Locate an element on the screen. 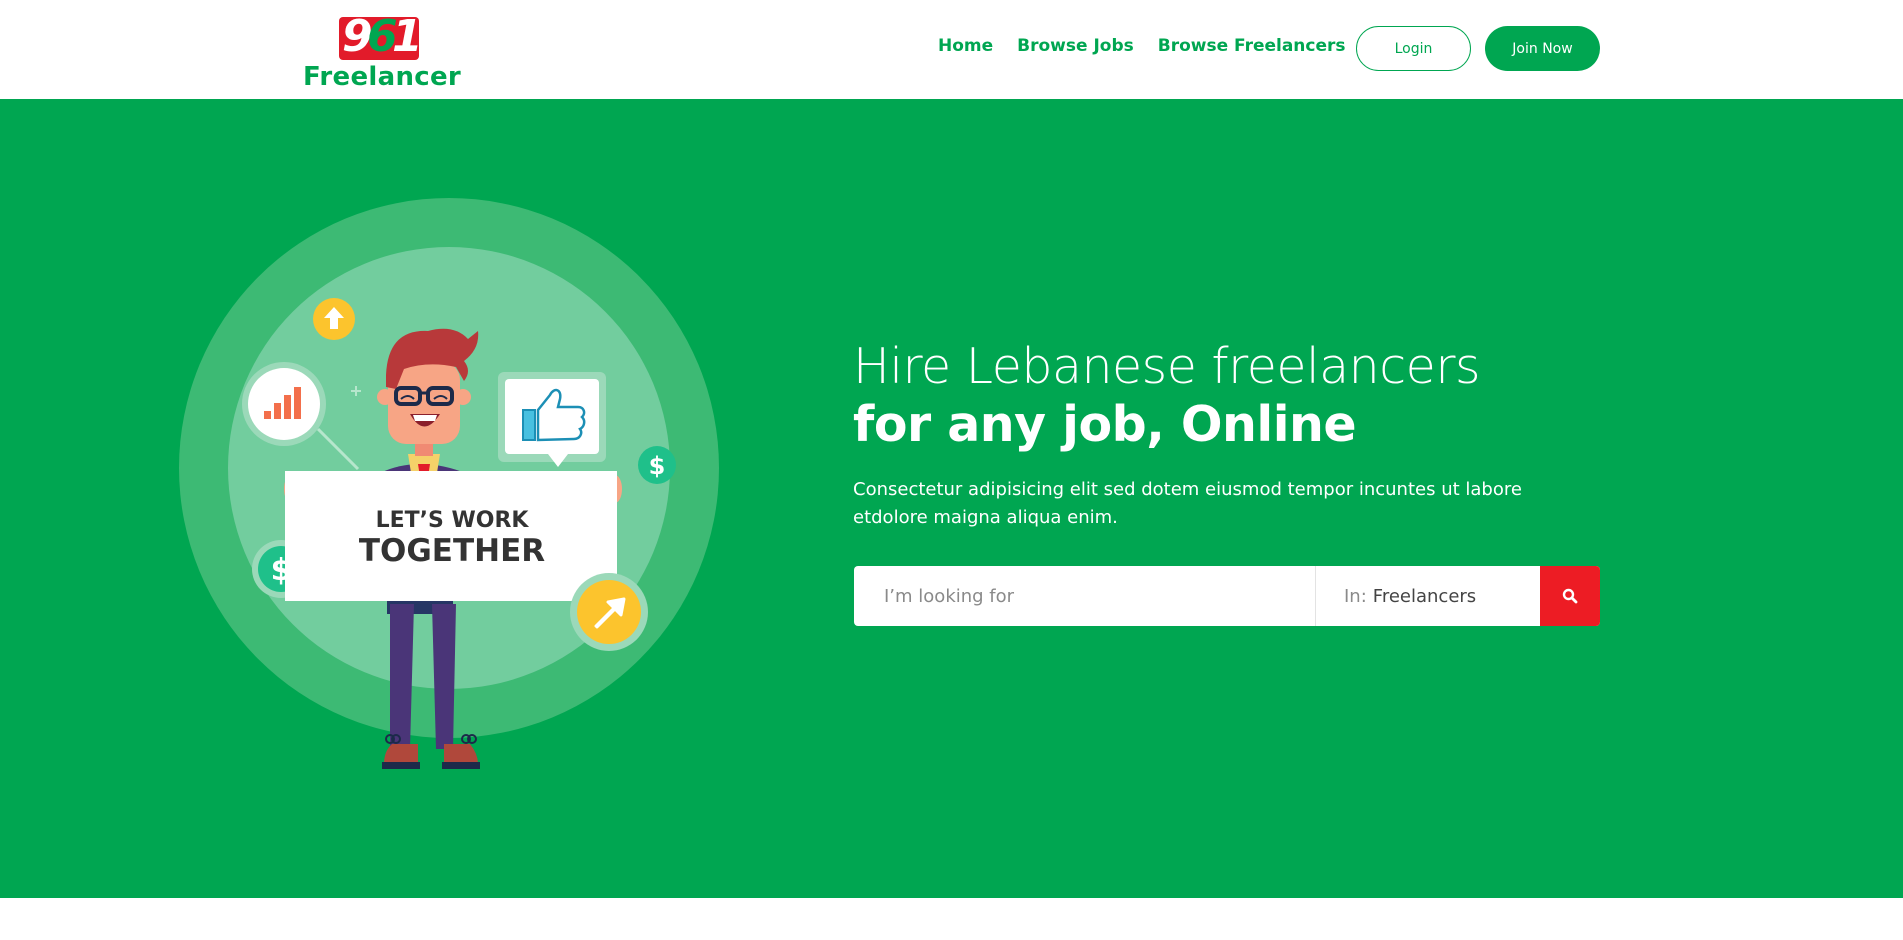  logo-wordmark: Freelancer is located at coordinates (382, 77).